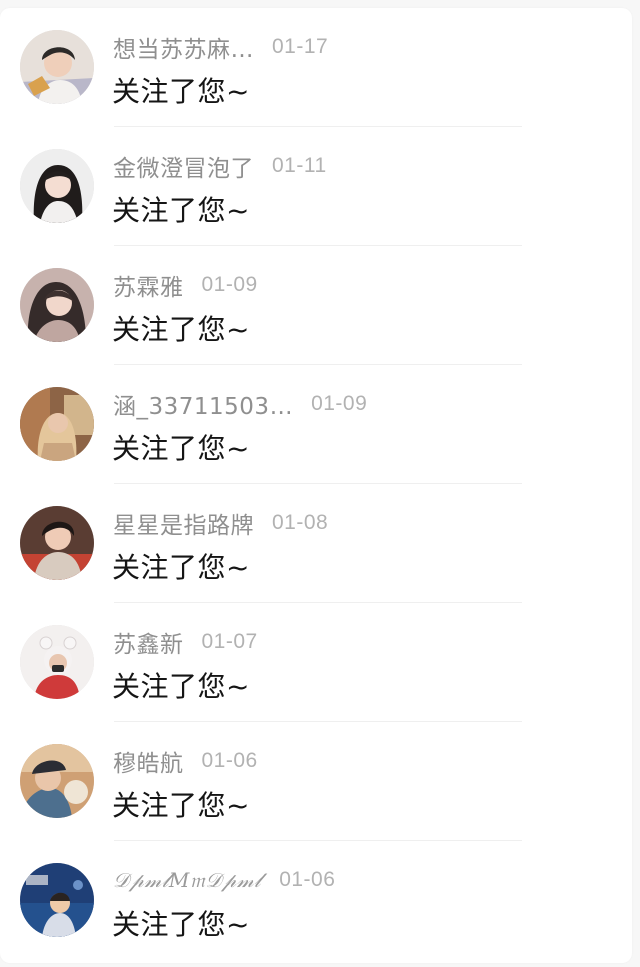 The width and height of the screenshot is (640, 967). I want to click on follow-notification-row: 金微澄冒泡了 01-11 关注了您~, so click(316, 186).